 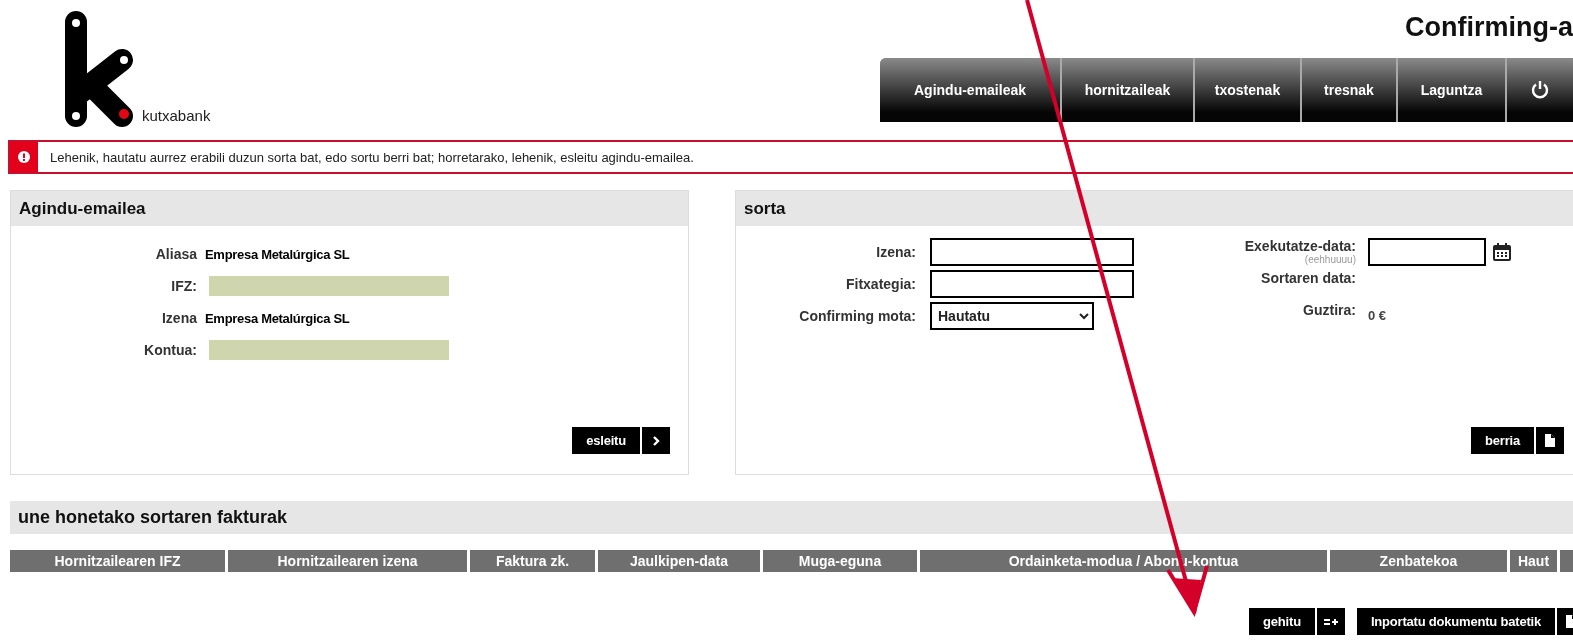 I want to click on field-label: Sortaren data:, so click(x=1308, y=278).